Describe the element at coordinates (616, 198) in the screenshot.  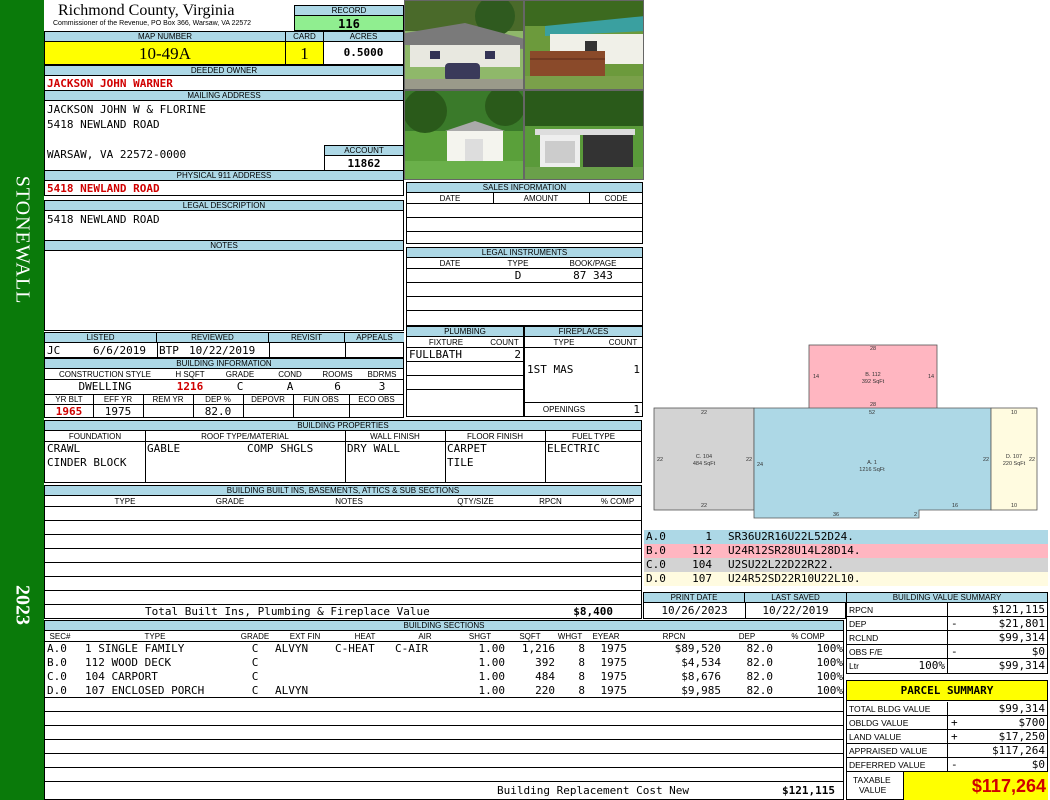
I see `sales-col-code: CODE` at that location.